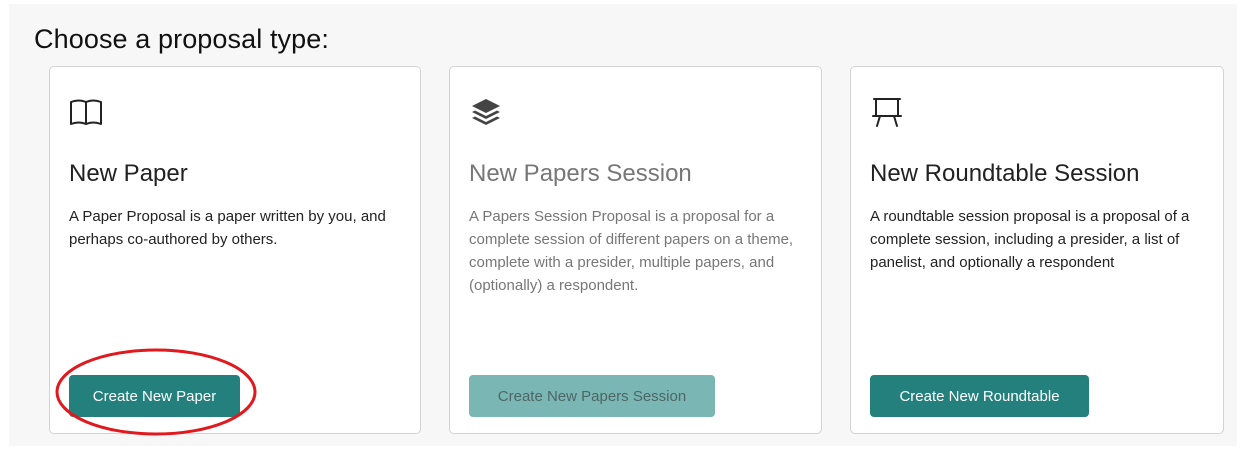  Describe the element at coordinates (486, 112) in the screenshot. I see `layers-icon` at that location.